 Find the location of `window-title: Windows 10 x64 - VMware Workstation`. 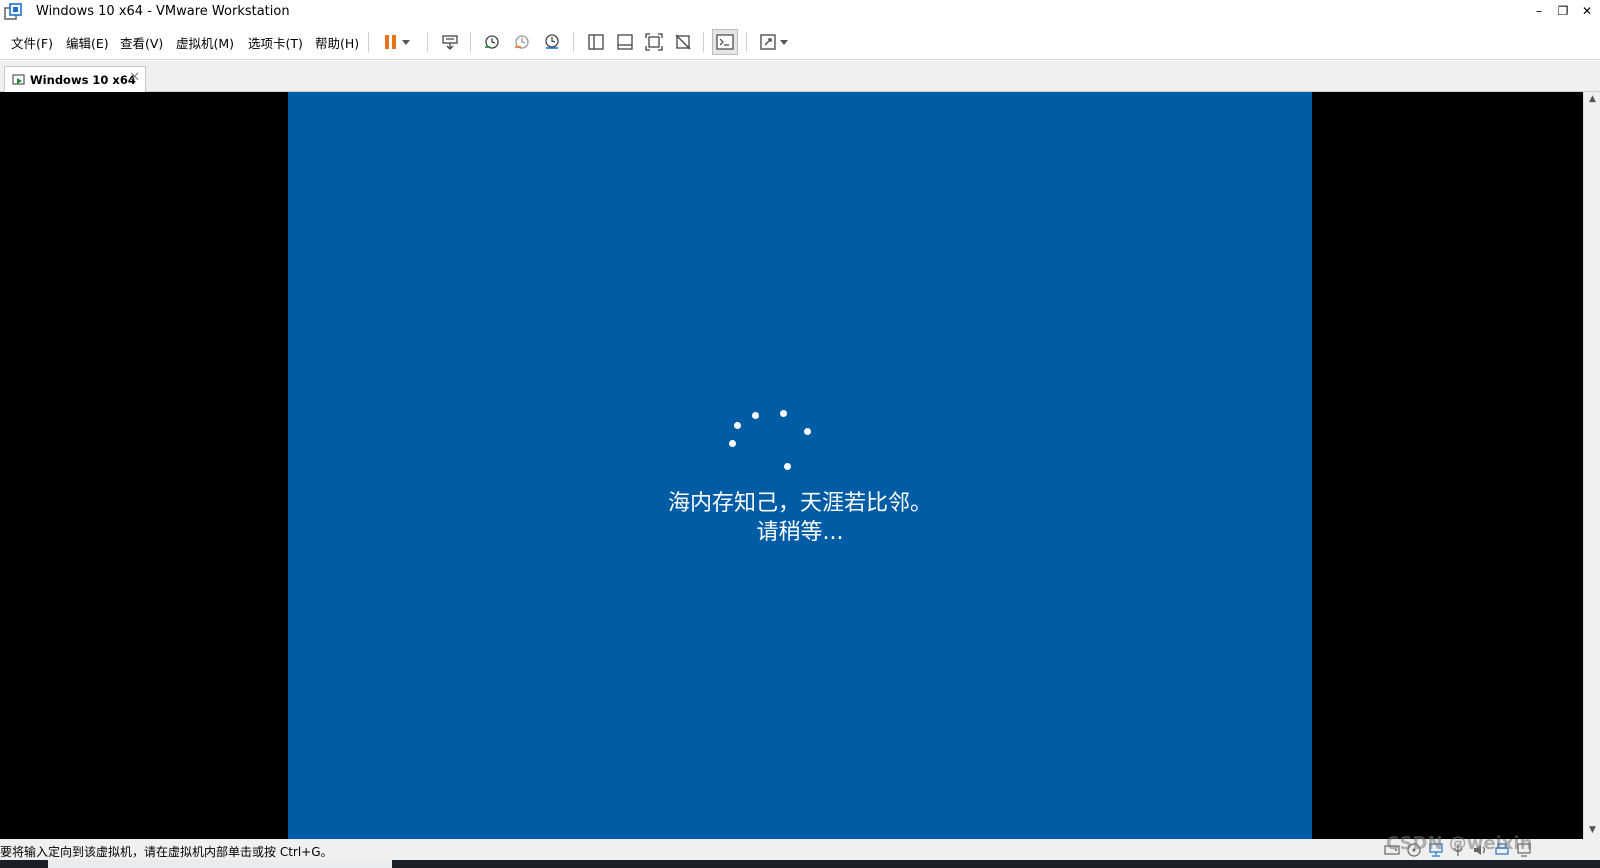

window-title: Windows 10 x64 - VMware Workstation is located at coordinates (163, 11).